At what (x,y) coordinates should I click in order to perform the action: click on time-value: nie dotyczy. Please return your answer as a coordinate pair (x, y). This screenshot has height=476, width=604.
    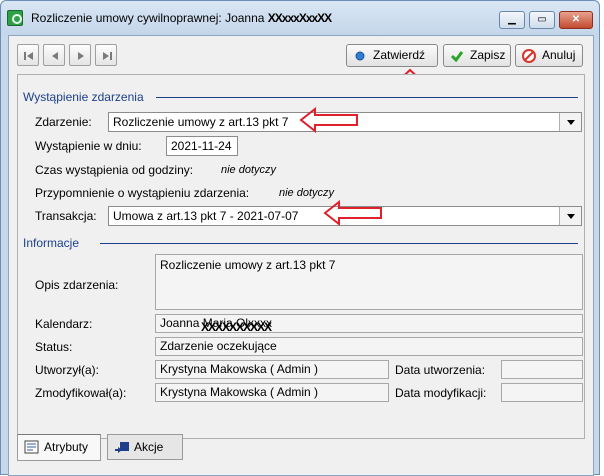
    Looking at the image, I should click on (249, 170).